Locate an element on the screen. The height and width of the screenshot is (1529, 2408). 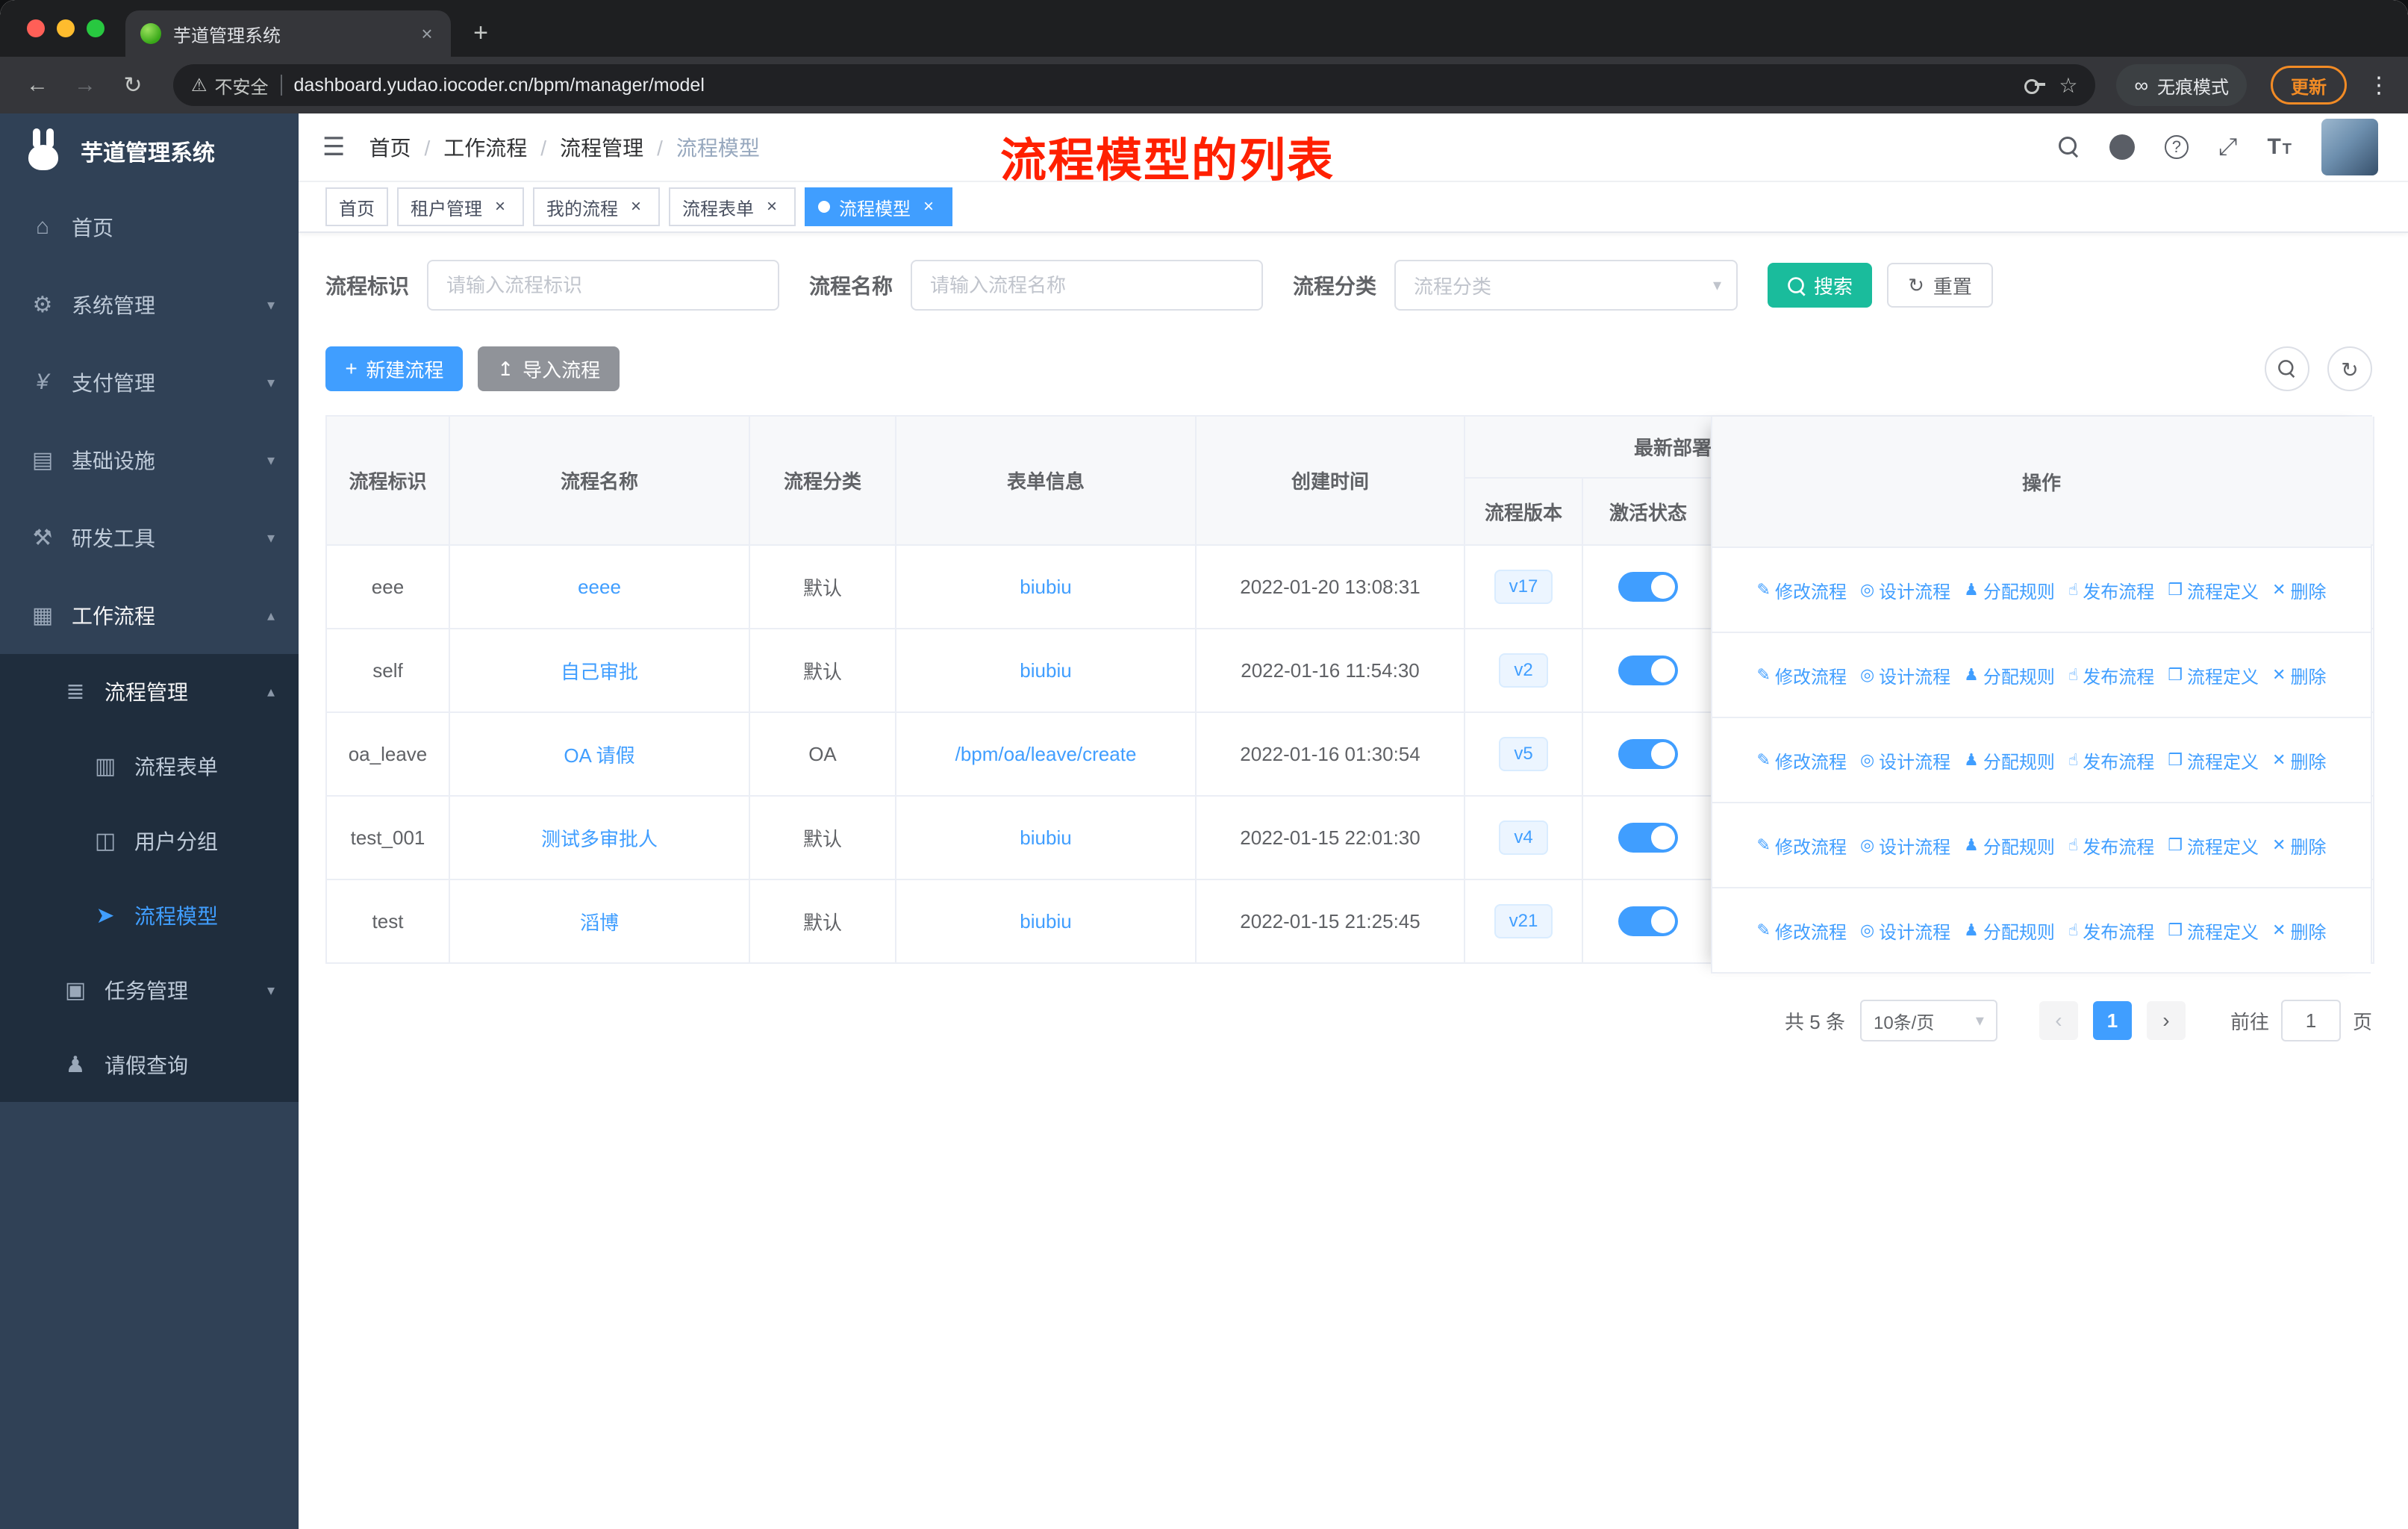
browser-tab: 芋道管理系统 is located at coordinates (288, 33).